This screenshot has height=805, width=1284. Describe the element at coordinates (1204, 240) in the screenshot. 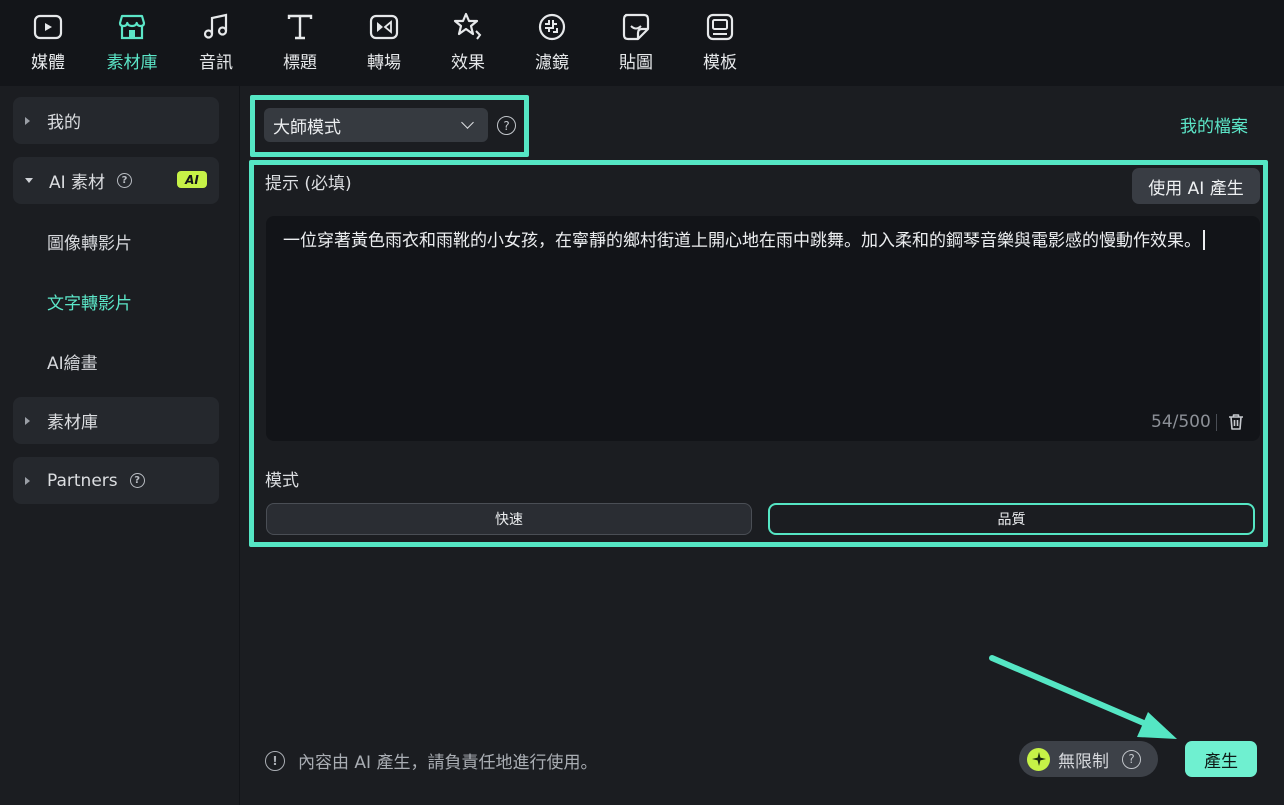

I see `text-caret` at that location.